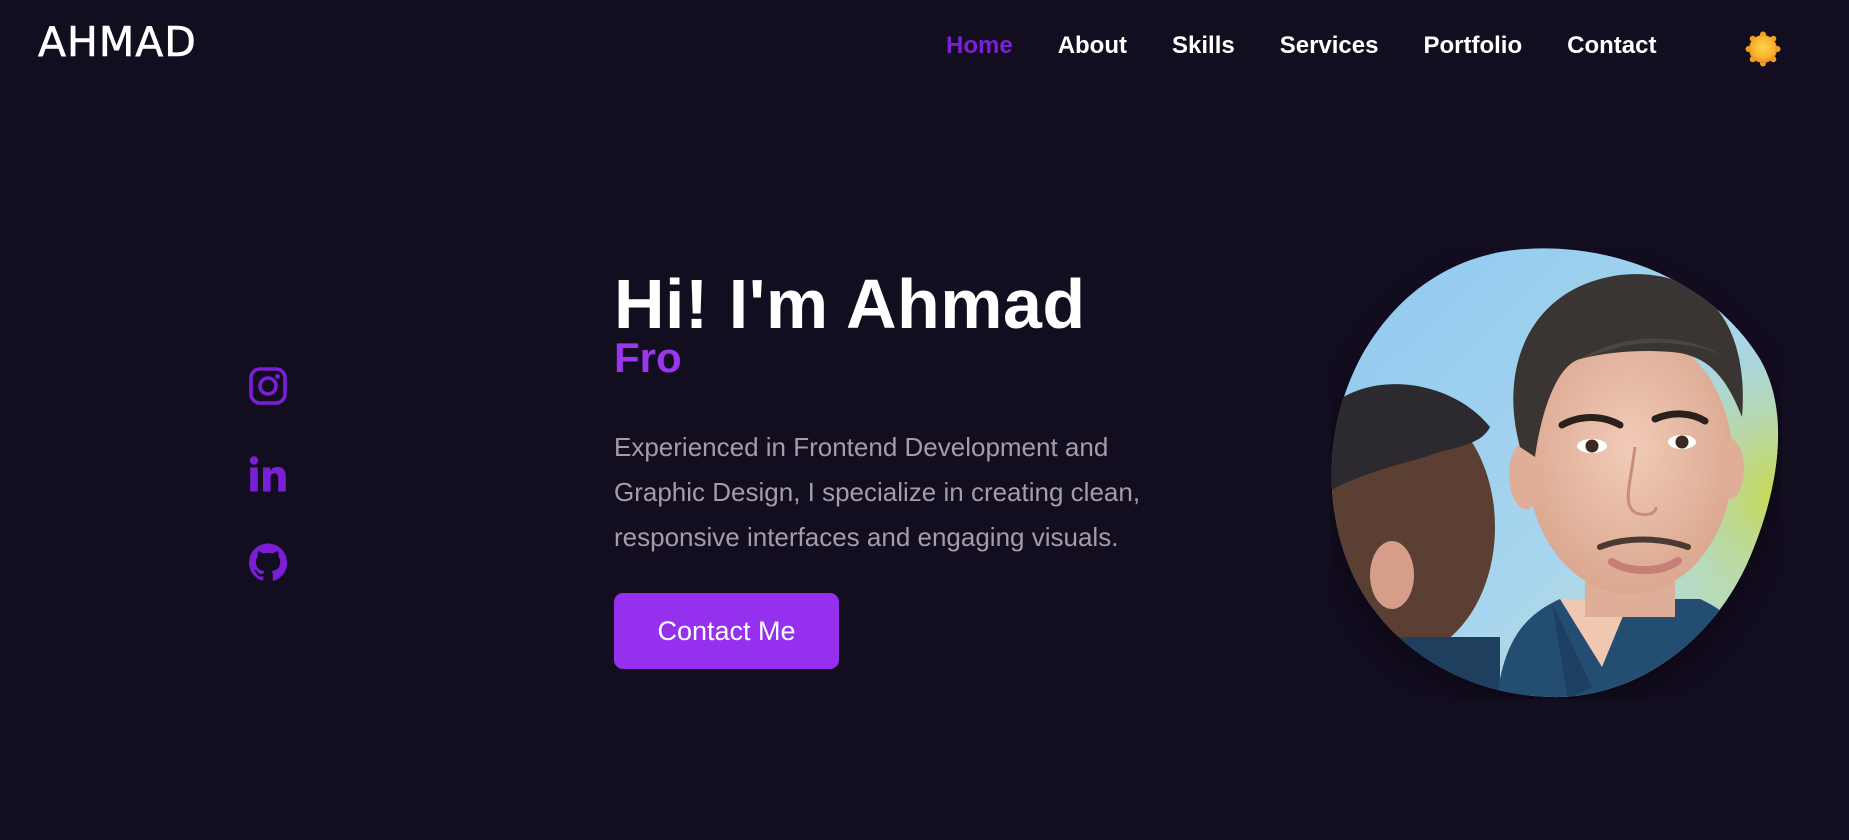  I want to click on profile-photo, so click(1556, 478).